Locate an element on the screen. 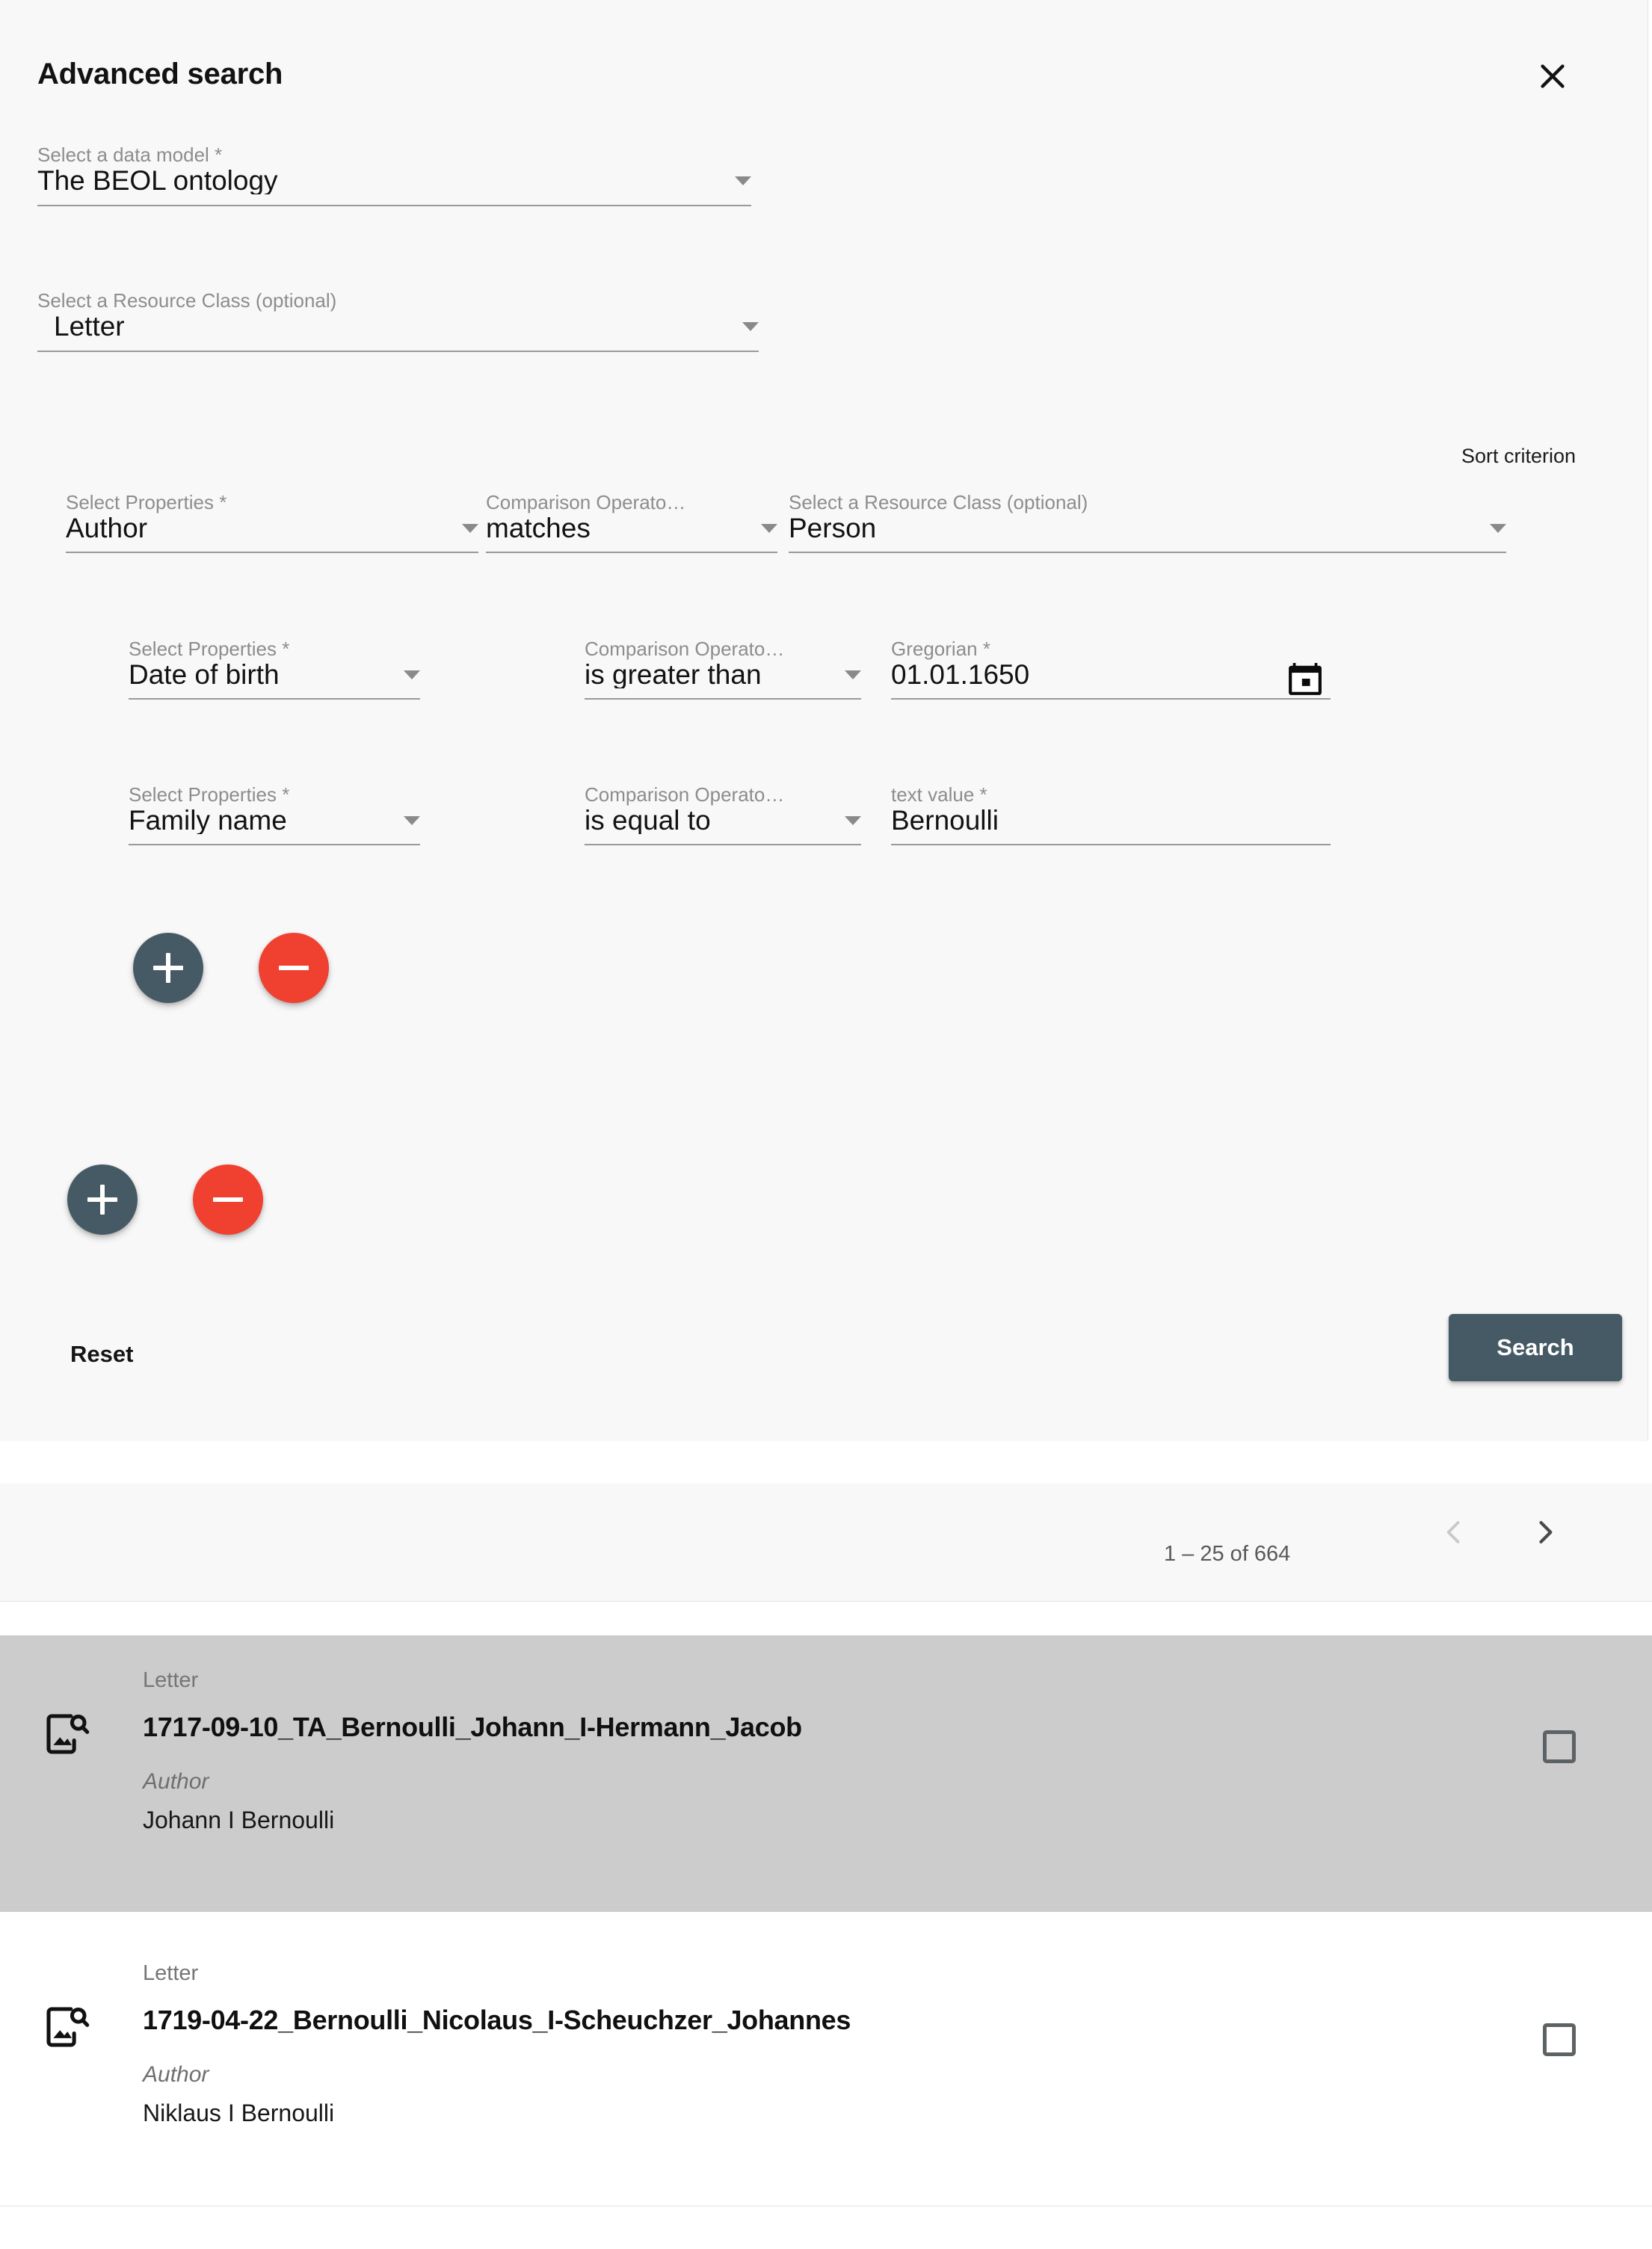 The height and width of the screenshot is (2249, 1652). page-title: Advanced search is located at coordinates (160, 74).